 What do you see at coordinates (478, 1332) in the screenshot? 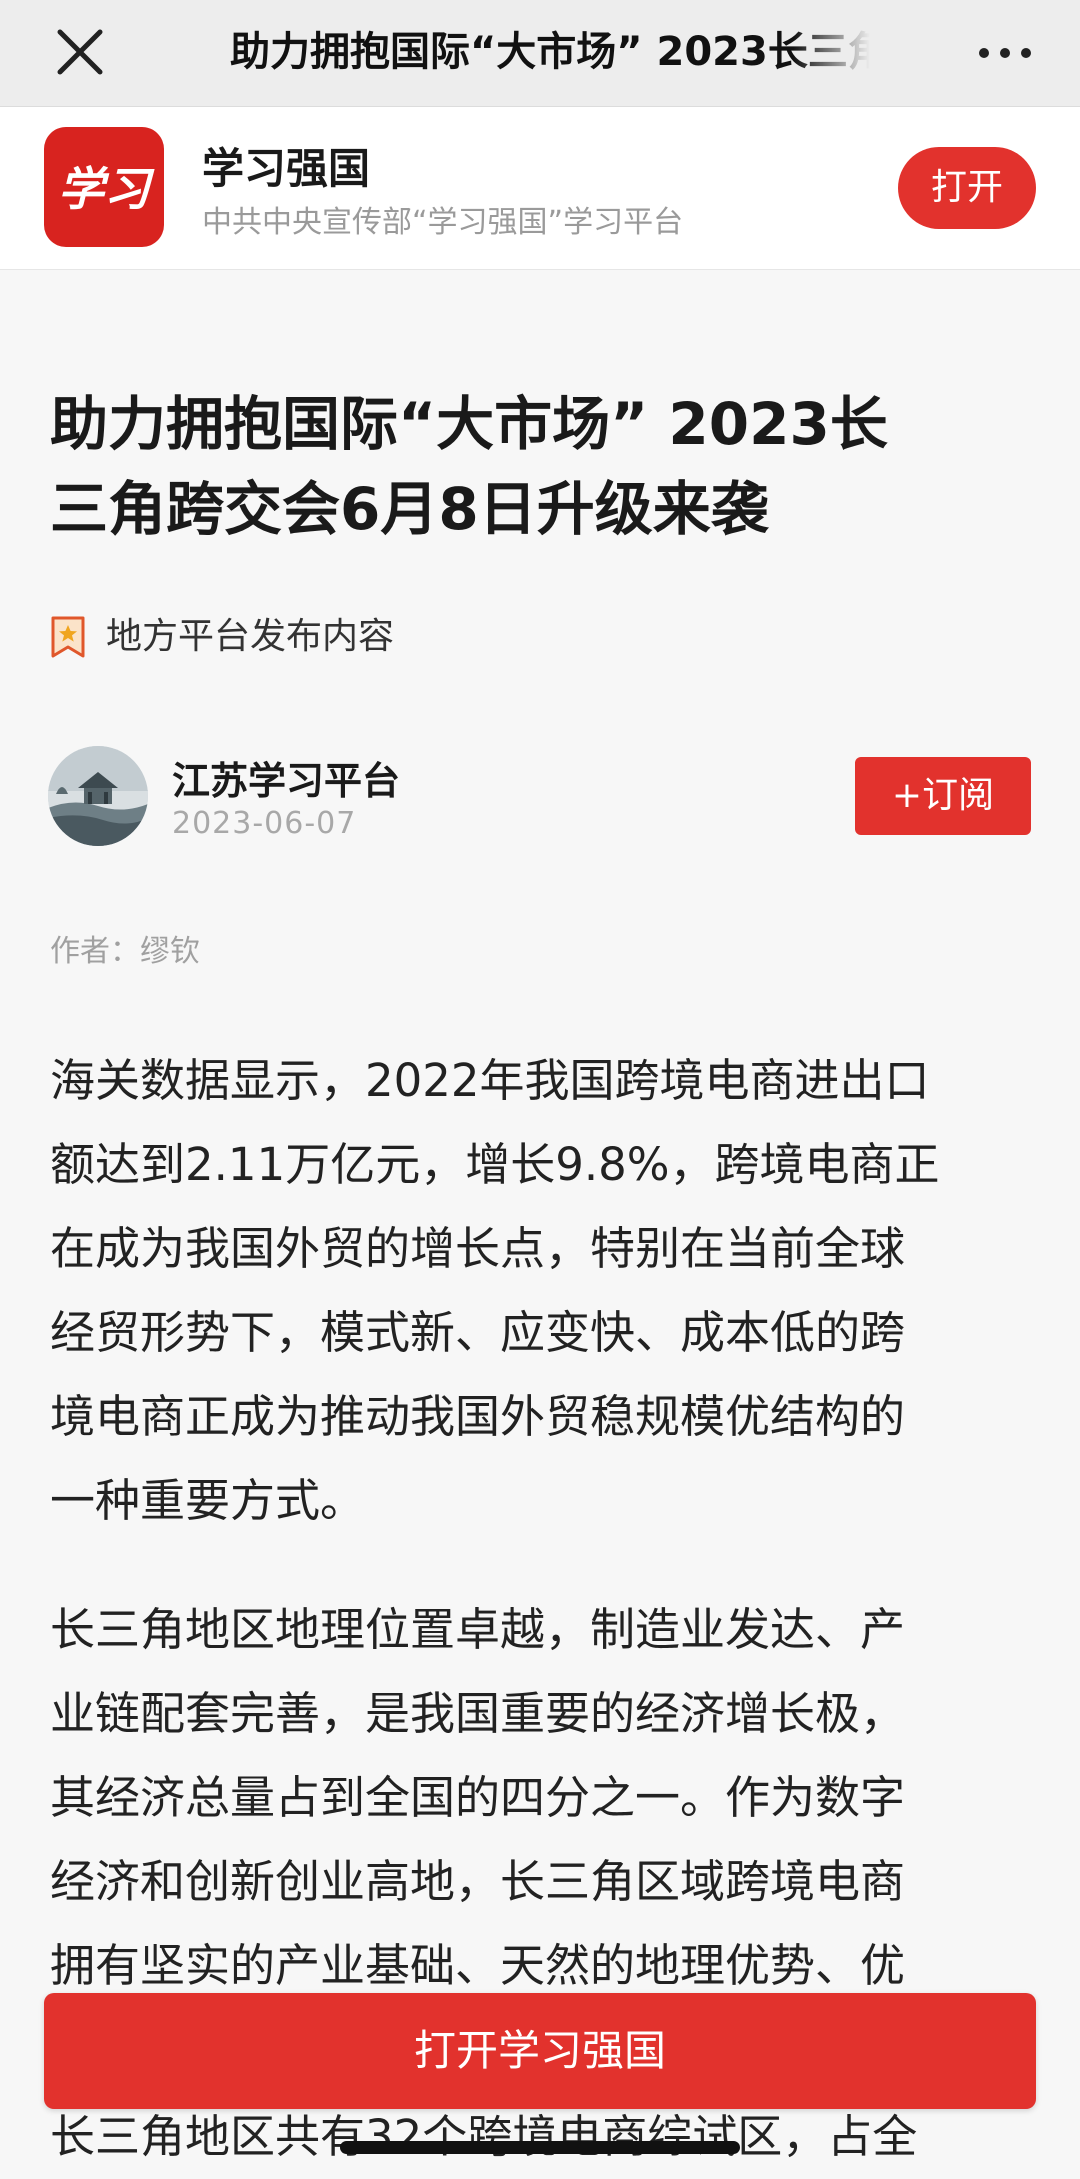
I see `paragraph-line: 经贸形势下，模式新、应变快、成本低的跨` at bounding box center [478, 1332].